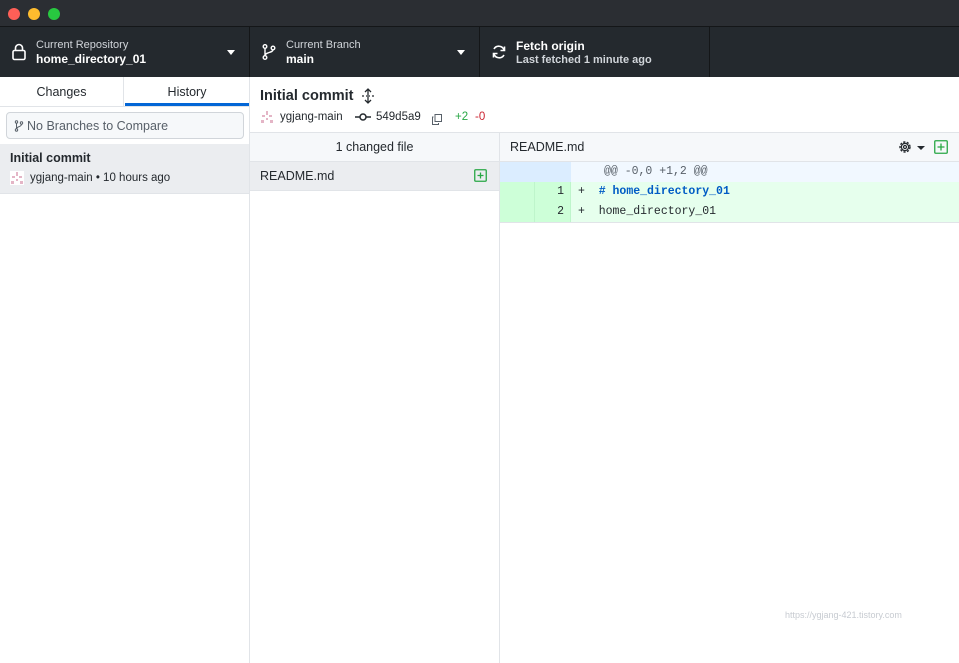 The width and height of the screenshot is (959, 663). Describe the element at coordinates (187, 104) in the screenshot. I see `selected-tab-indicator` at that location.